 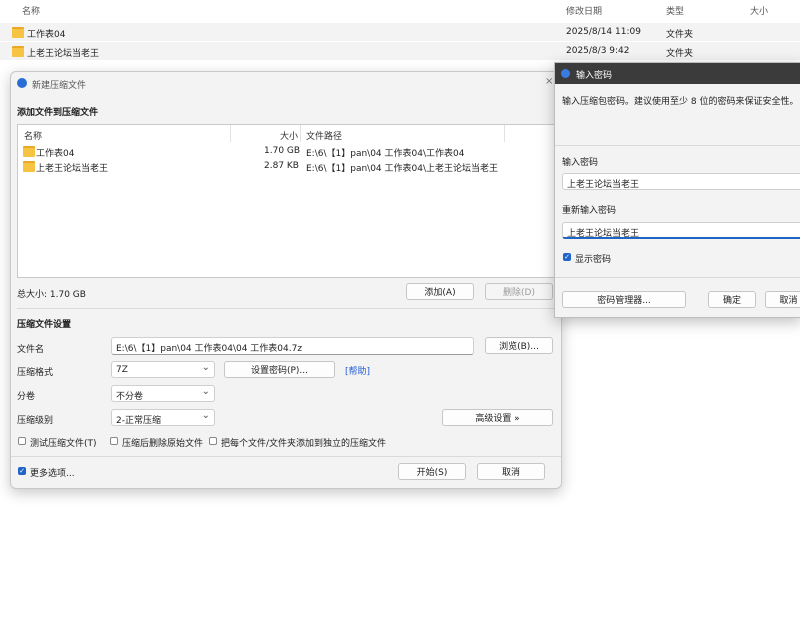 I want to click on confirm-password-input: 上老王论坛当老王, so click(x=681, y=230).